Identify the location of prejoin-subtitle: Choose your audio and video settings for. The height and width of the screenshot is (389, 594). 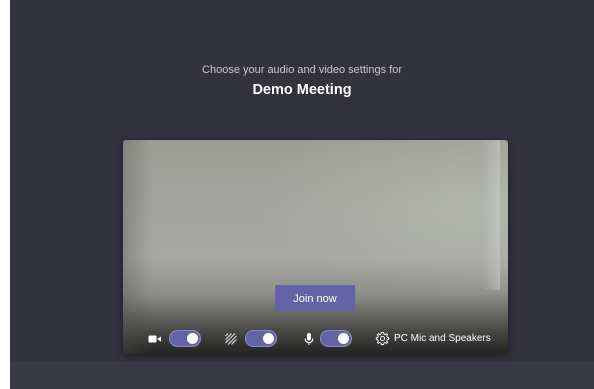
(302, 70).